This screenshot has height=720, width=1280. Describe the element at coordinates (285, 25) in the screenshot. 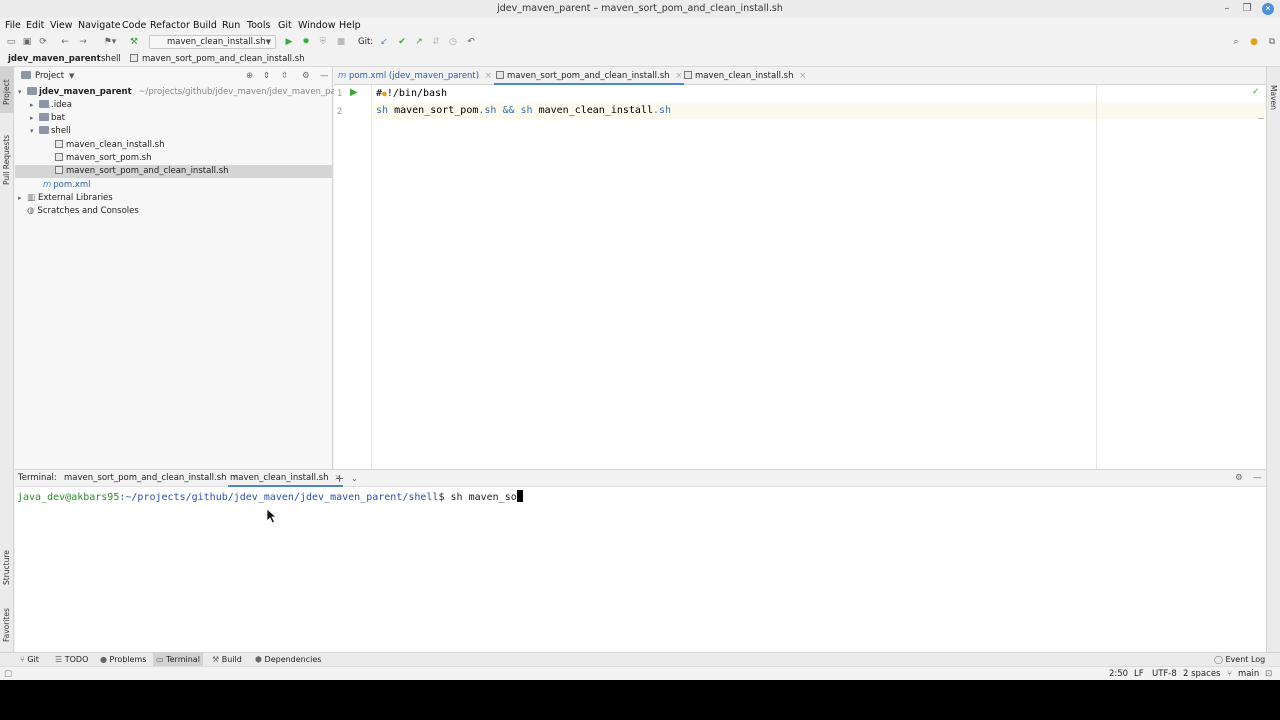

I see `menu-git: Git` at that location.